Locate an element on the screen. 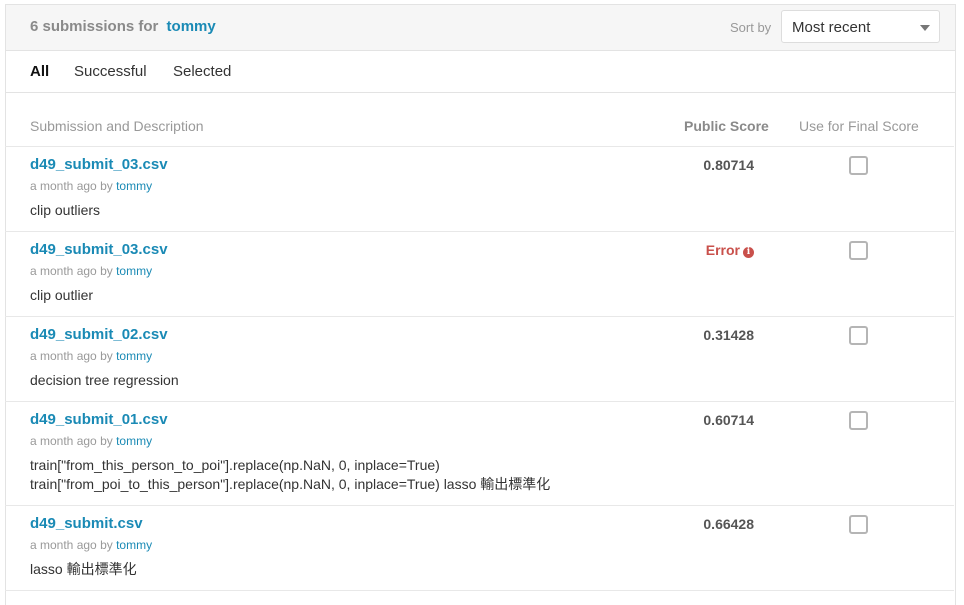 This screenshot has width=964, height=605. submission-description: lasso 輸出標準化 is located at coordinates (83, 569).